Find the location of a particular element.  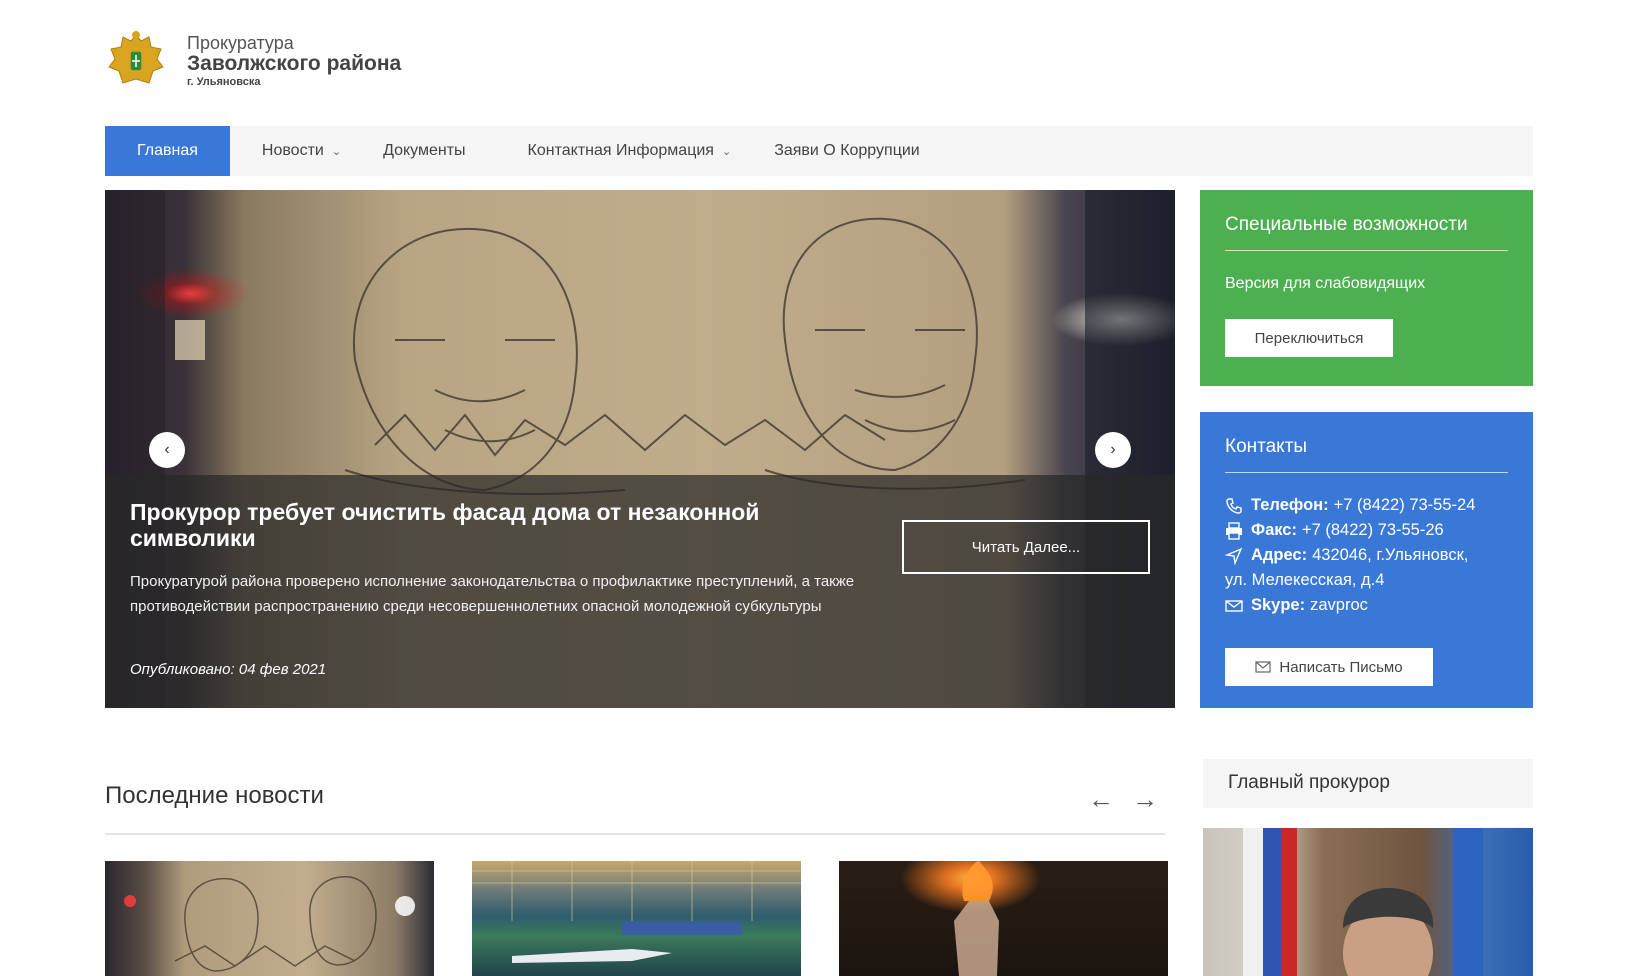

nav-item-home: Главная is located at coordinates (167, 151).